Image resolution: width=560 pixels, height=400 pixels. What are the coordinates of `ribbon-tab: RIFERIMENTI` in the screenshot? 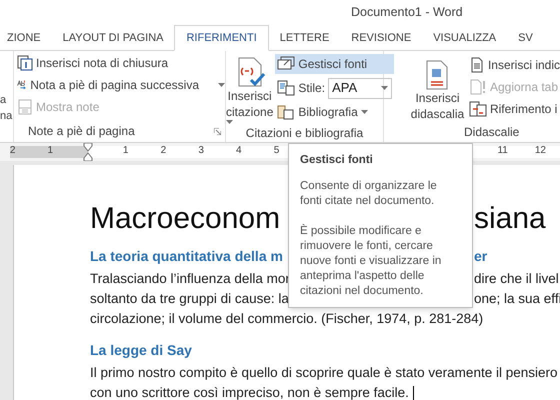 It's located at (221, 38).